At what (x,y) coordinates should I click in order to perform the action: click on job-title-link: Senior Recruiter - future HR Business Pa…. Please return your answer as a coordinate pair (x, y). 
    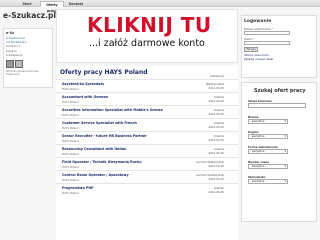
    Looking at the image, I should click on (104, 136).